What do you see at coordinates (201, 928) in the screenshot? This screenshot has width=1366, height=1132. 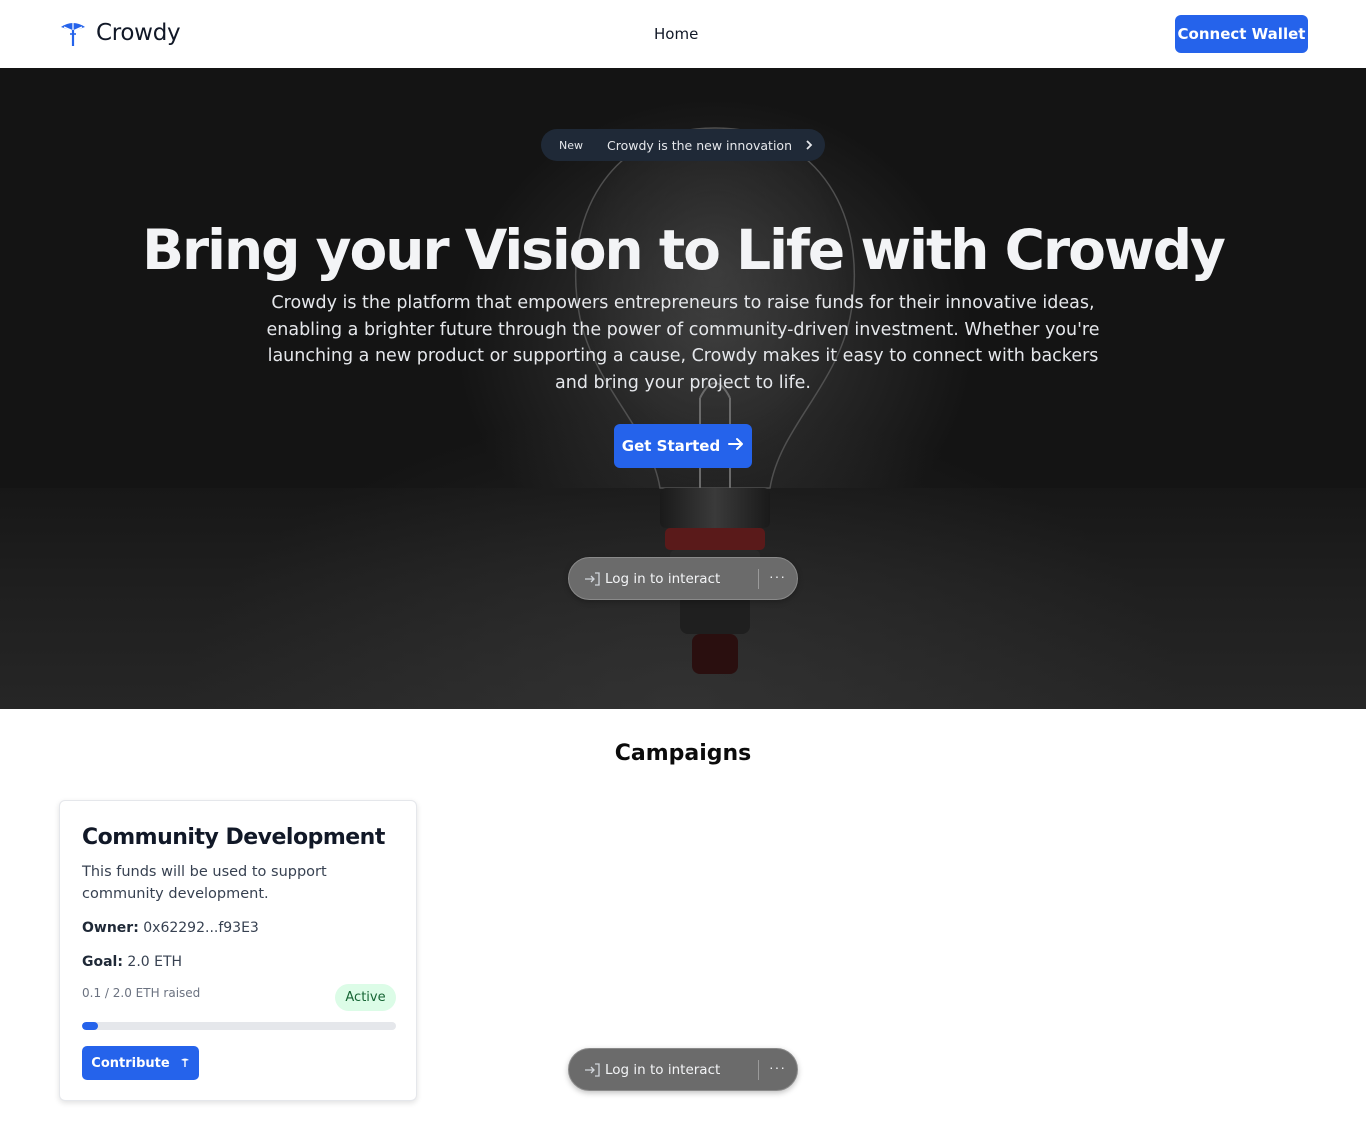 I see `owner-value: 0x62292...f93E3` at bounding box center [201, 928].